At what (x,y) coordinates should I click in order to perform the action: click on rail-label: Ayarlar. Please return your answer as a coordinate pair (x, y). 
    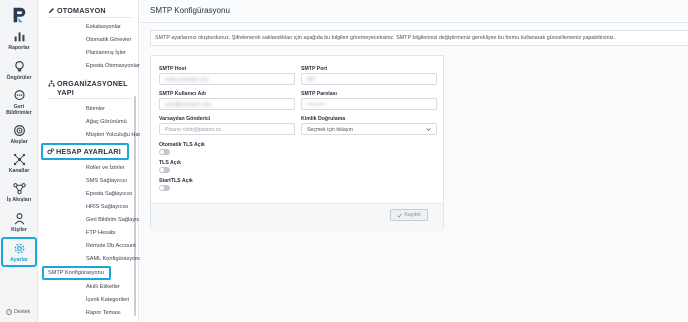
    Looking at the image, I should click on (19, 260).